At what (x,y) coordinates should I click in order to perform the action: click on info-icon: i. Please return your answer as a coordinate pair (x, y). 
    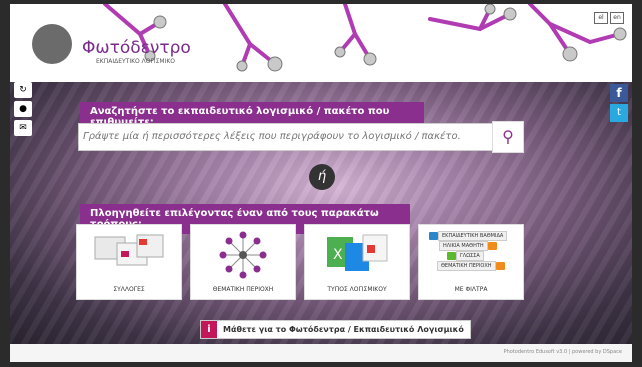
    Looking at the image, I should click on (209, 329).